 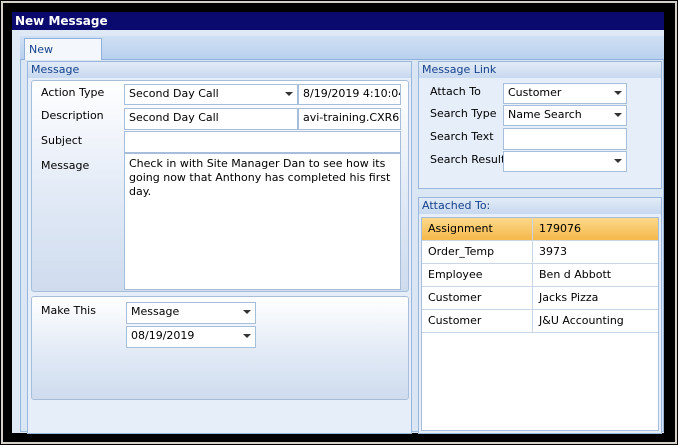 I want to click on search-text-input, so click(x=565, y=139).